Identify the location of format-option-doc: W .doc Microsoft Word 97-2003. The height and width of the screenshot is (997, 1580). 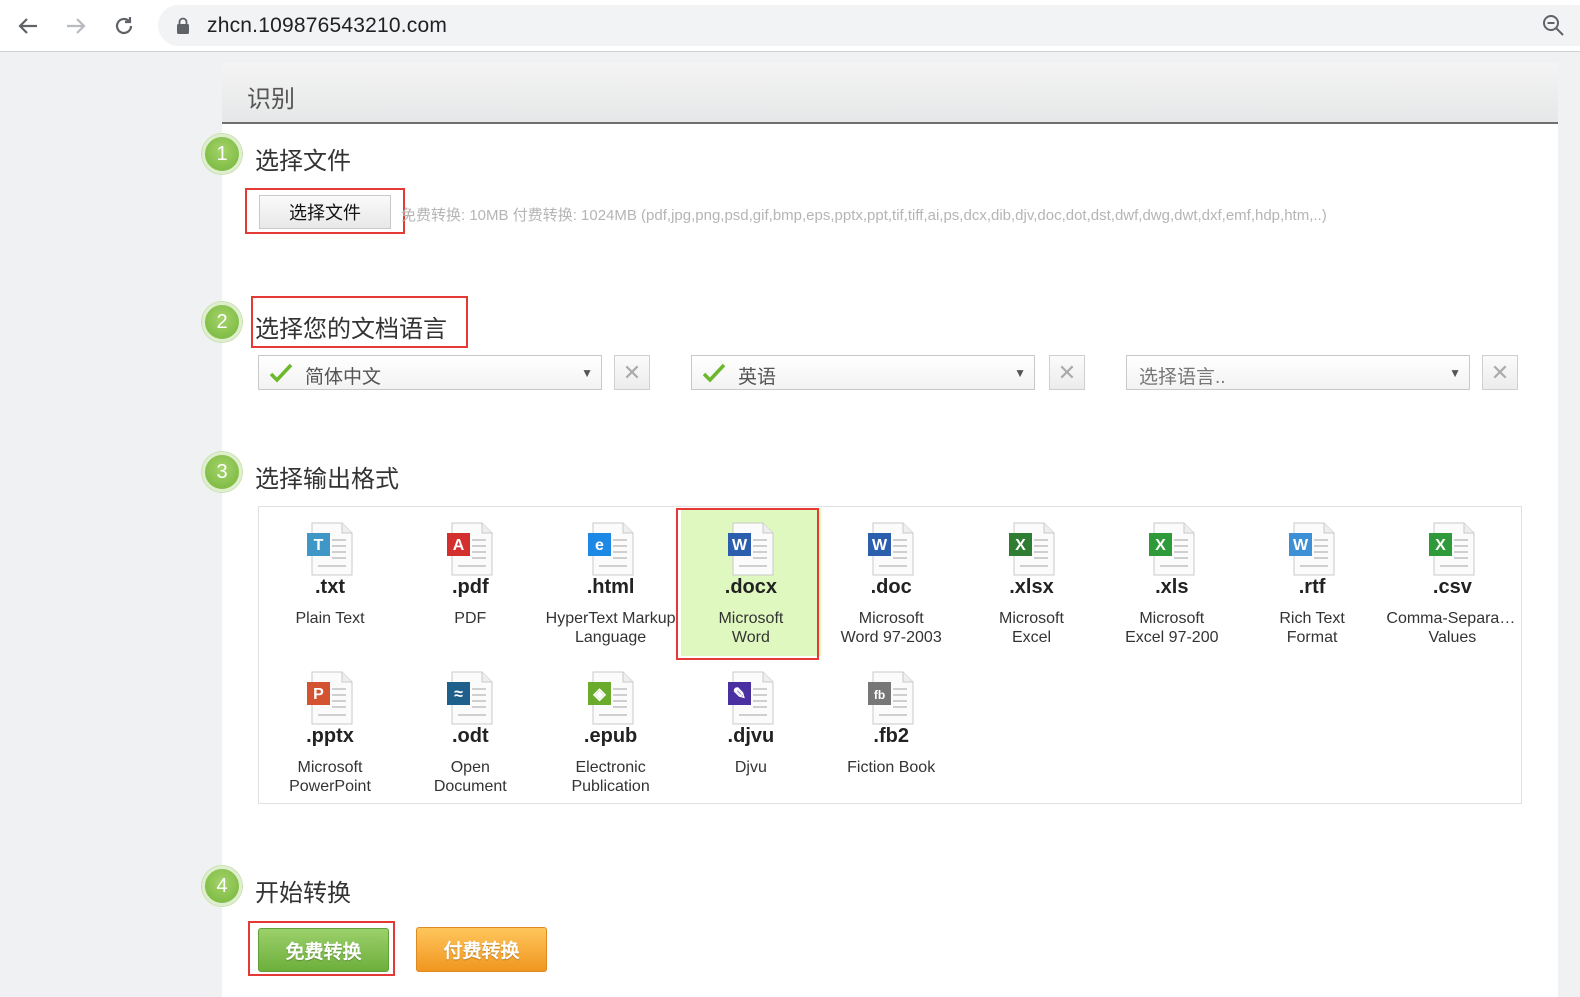
(891, 582).